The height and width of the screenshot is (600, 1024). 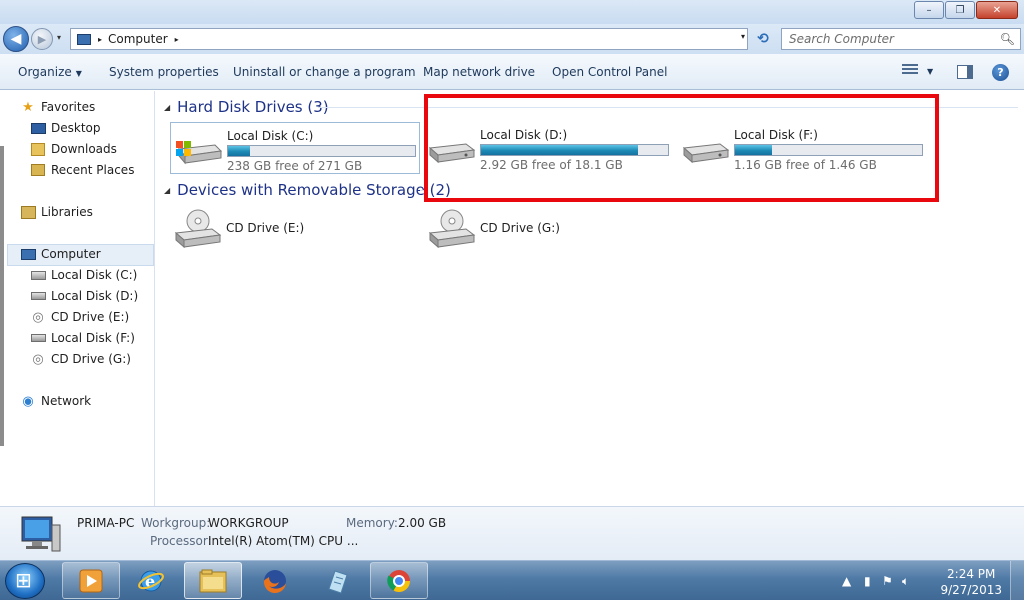 I want to click on refresh-button: ⟲, so click(x=763, y=39).